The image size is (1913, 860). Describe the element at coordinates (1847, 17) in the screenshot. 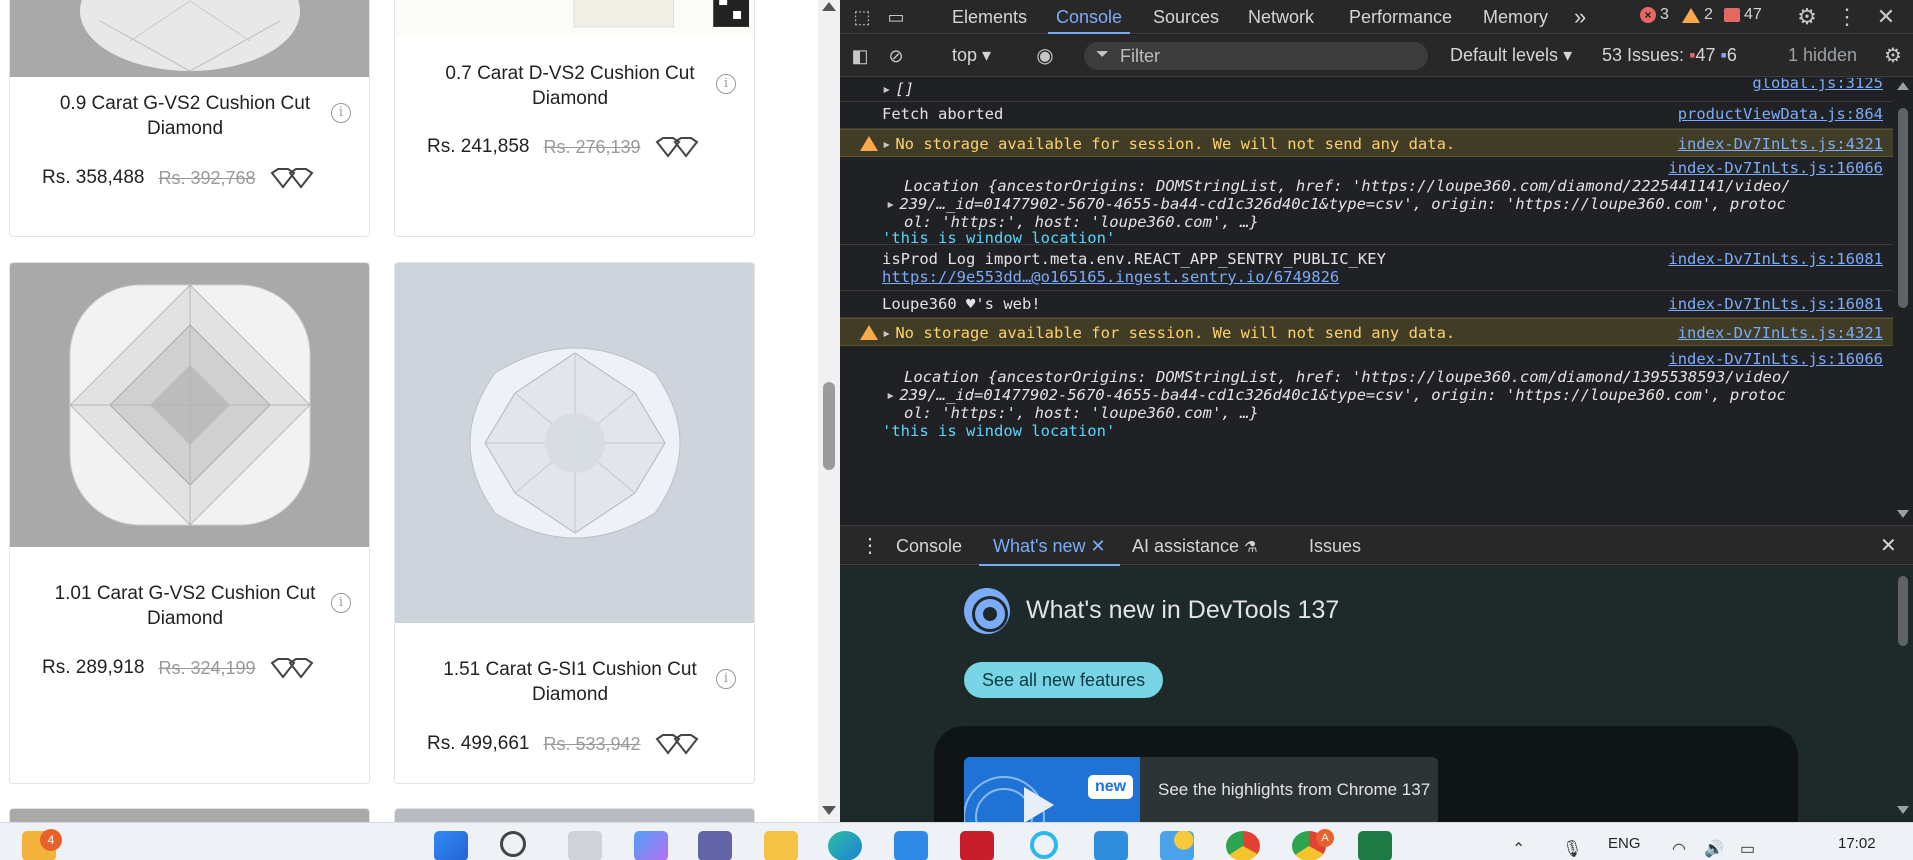

I see `more-options-icon: ⋮` at that location.